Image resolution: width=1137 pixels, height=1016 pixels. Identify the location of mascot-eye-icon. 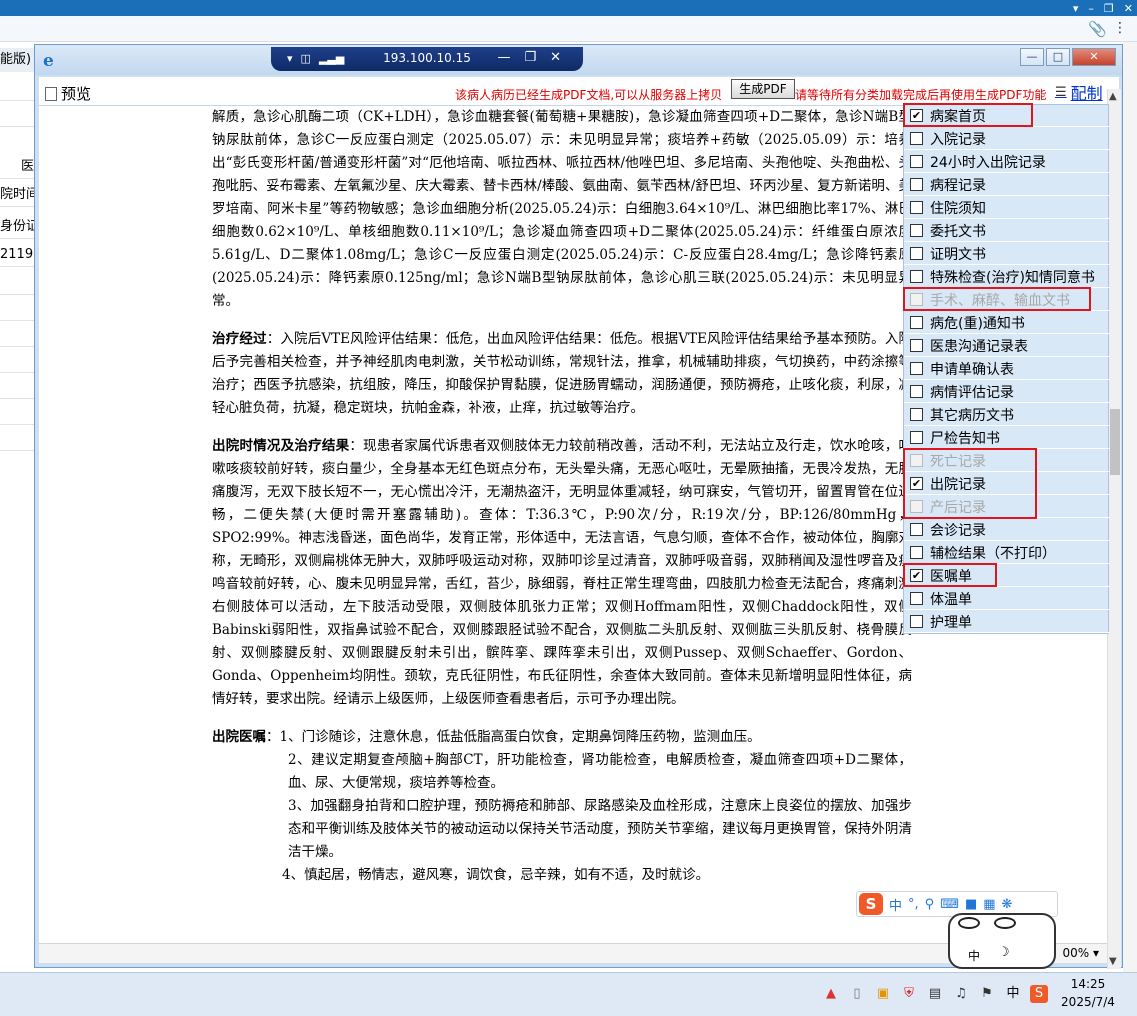
(969, 923).